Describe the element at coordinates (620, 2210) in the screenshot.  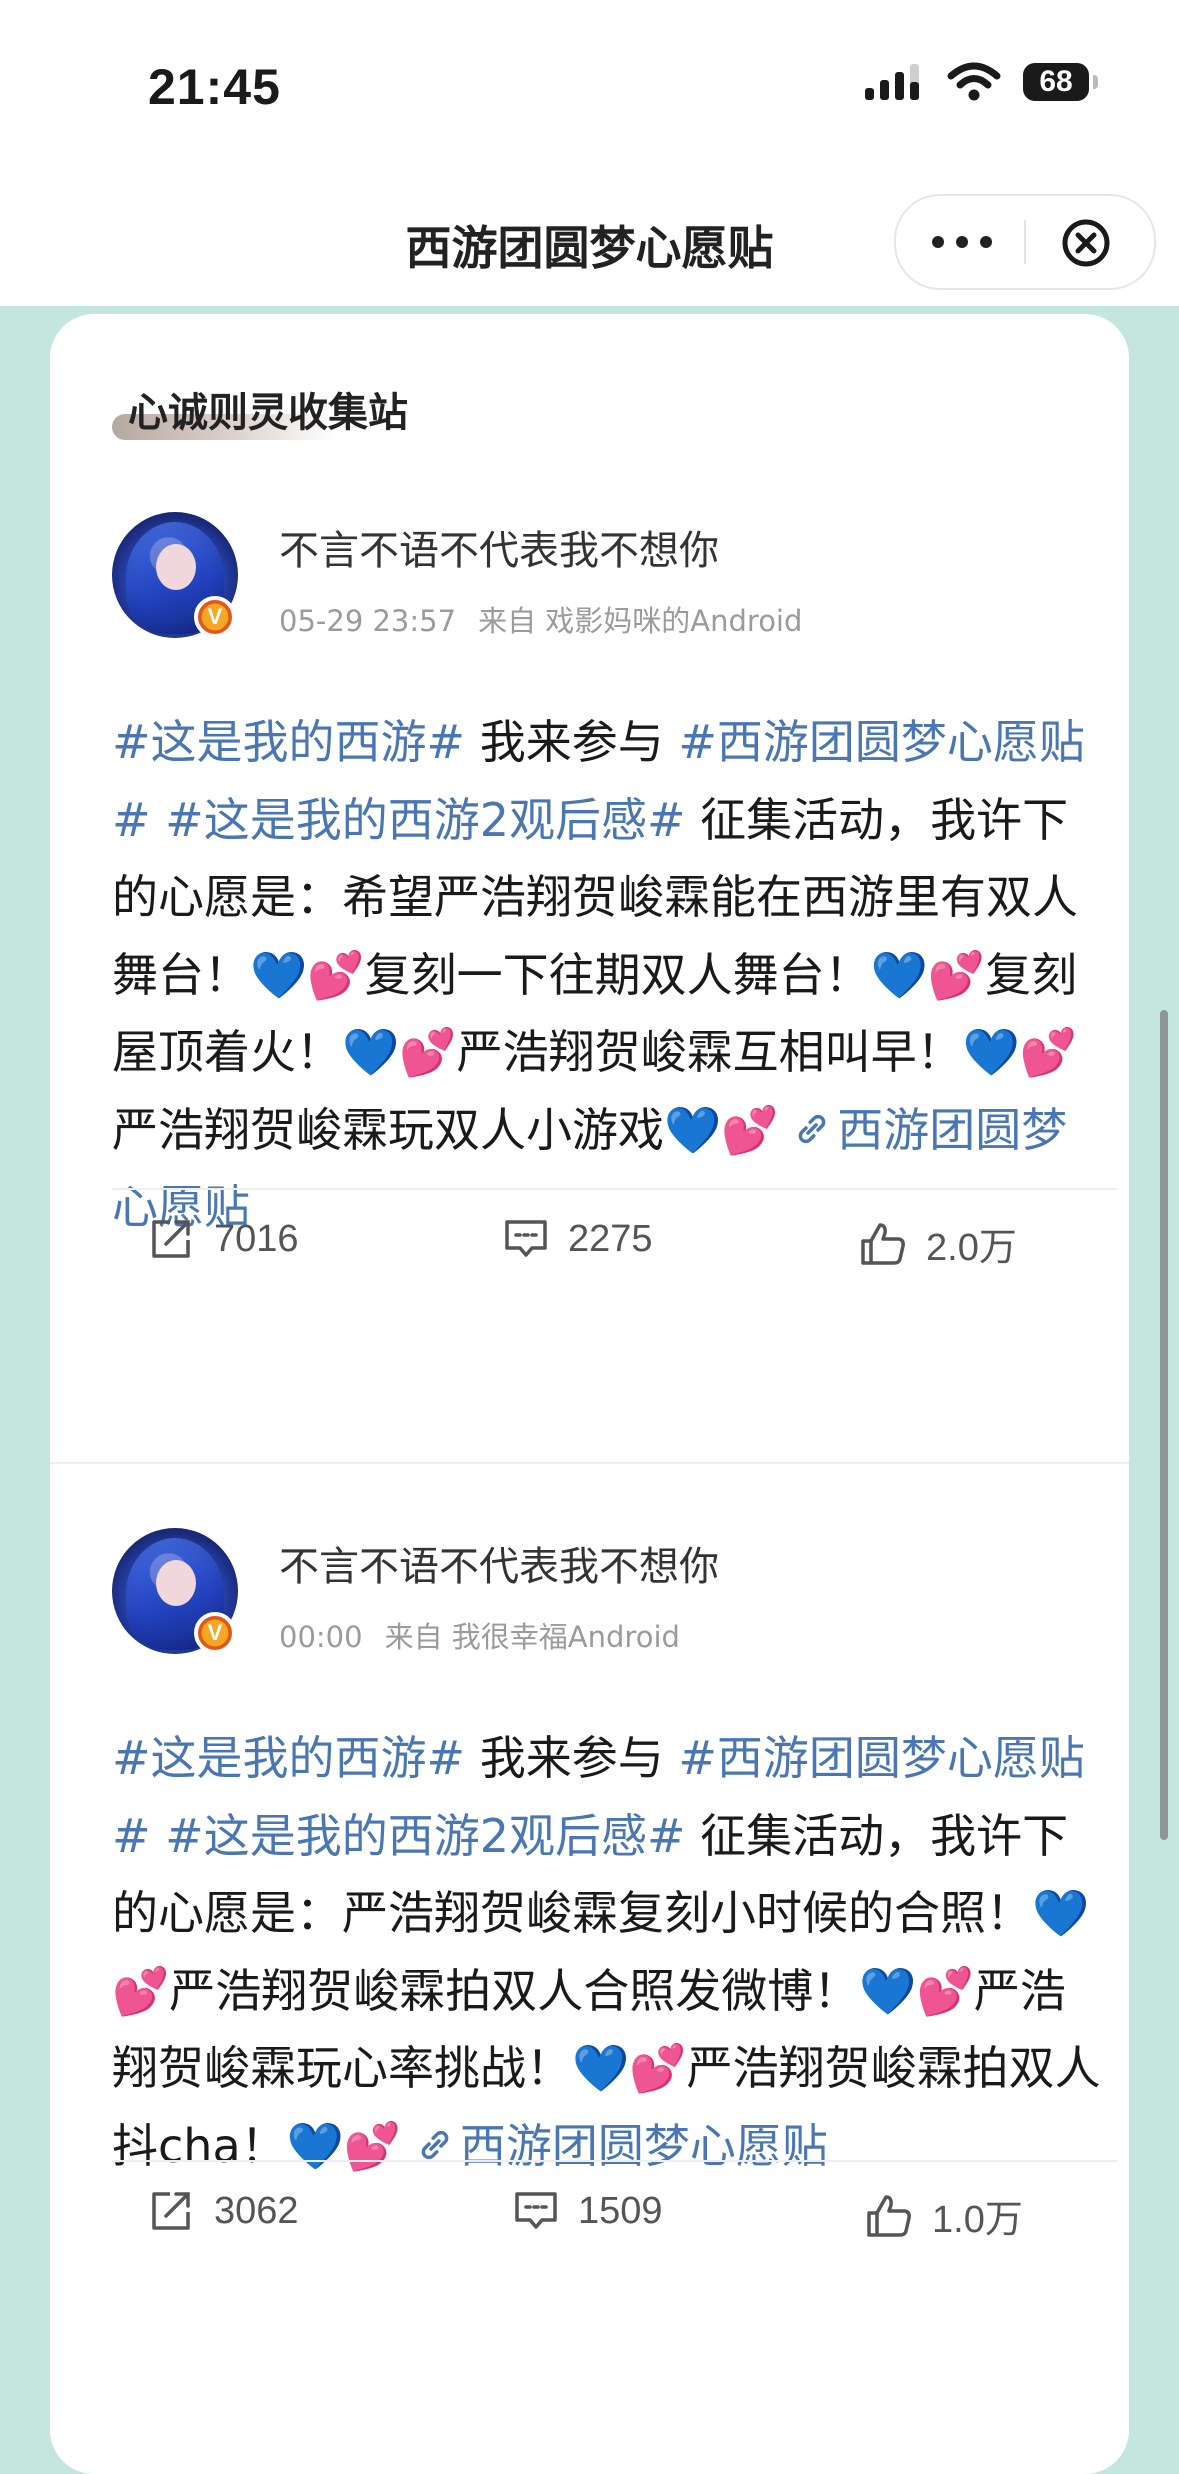
I see `comment-count: 1509` at that location.